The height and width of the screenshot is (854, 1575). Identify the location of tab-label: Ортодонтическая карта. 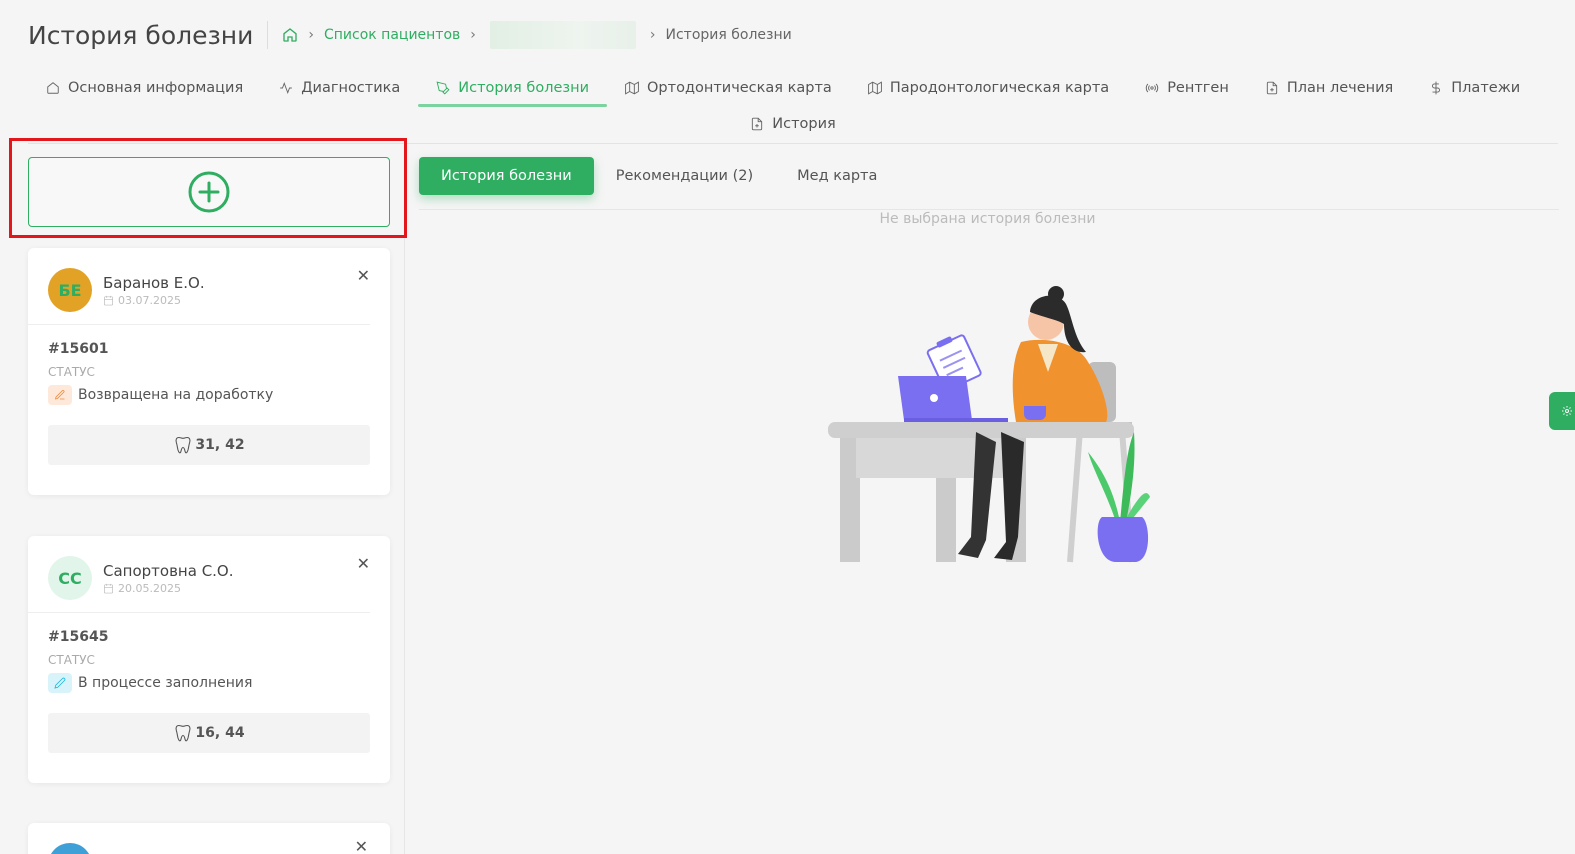
(739, 88).